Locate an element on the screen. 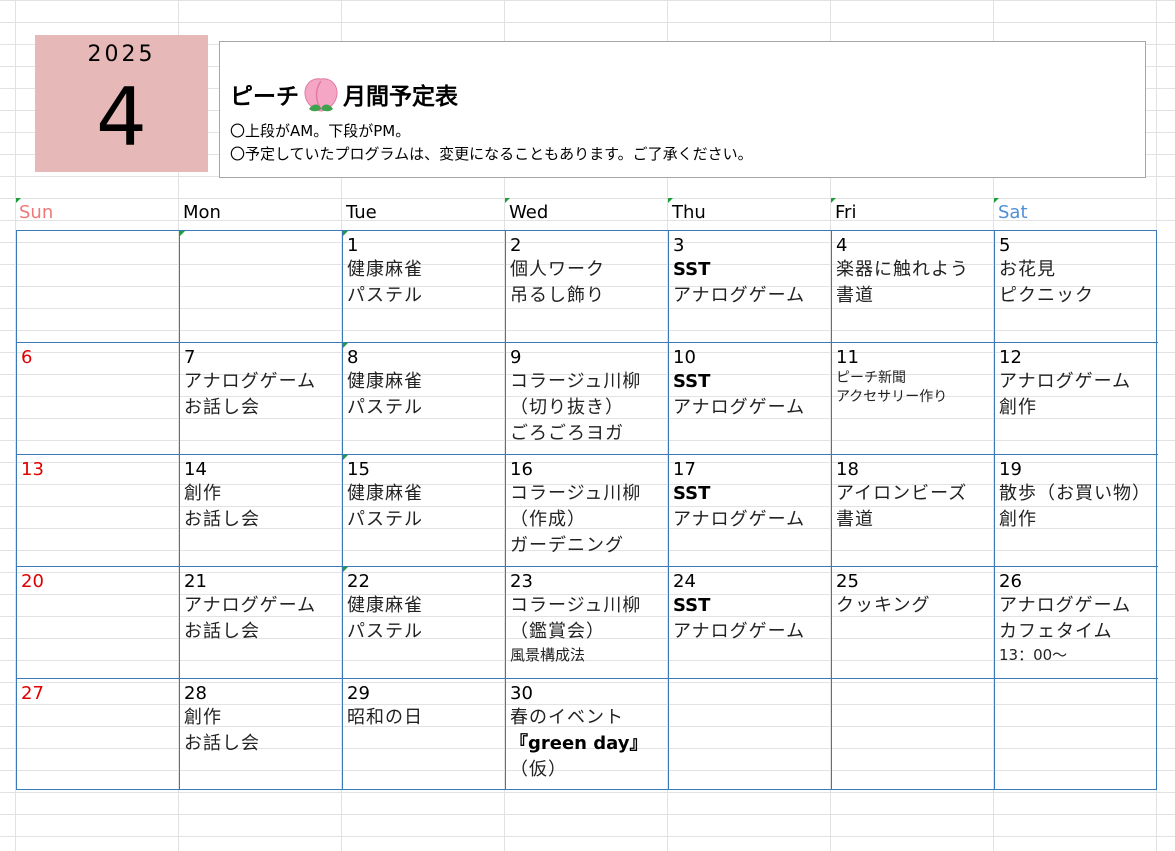 The height and width of the screenshot is (851, 1175). calendar-cell-wed: 30 春のイベント 『green day』 （仮） is located at coordinates (587, 734).